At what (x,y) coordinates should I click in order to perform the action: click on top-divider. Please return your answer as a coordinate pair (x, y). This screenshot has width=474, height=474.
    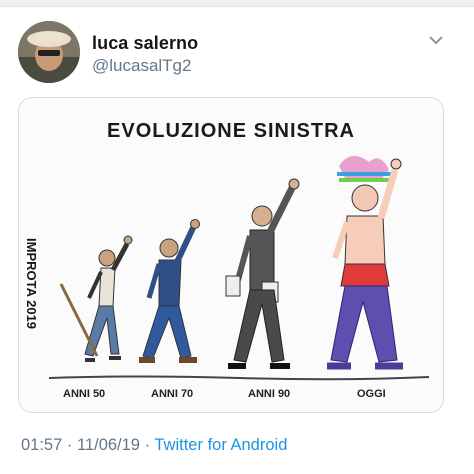
    Looking at the image, I should click on (237, 3).